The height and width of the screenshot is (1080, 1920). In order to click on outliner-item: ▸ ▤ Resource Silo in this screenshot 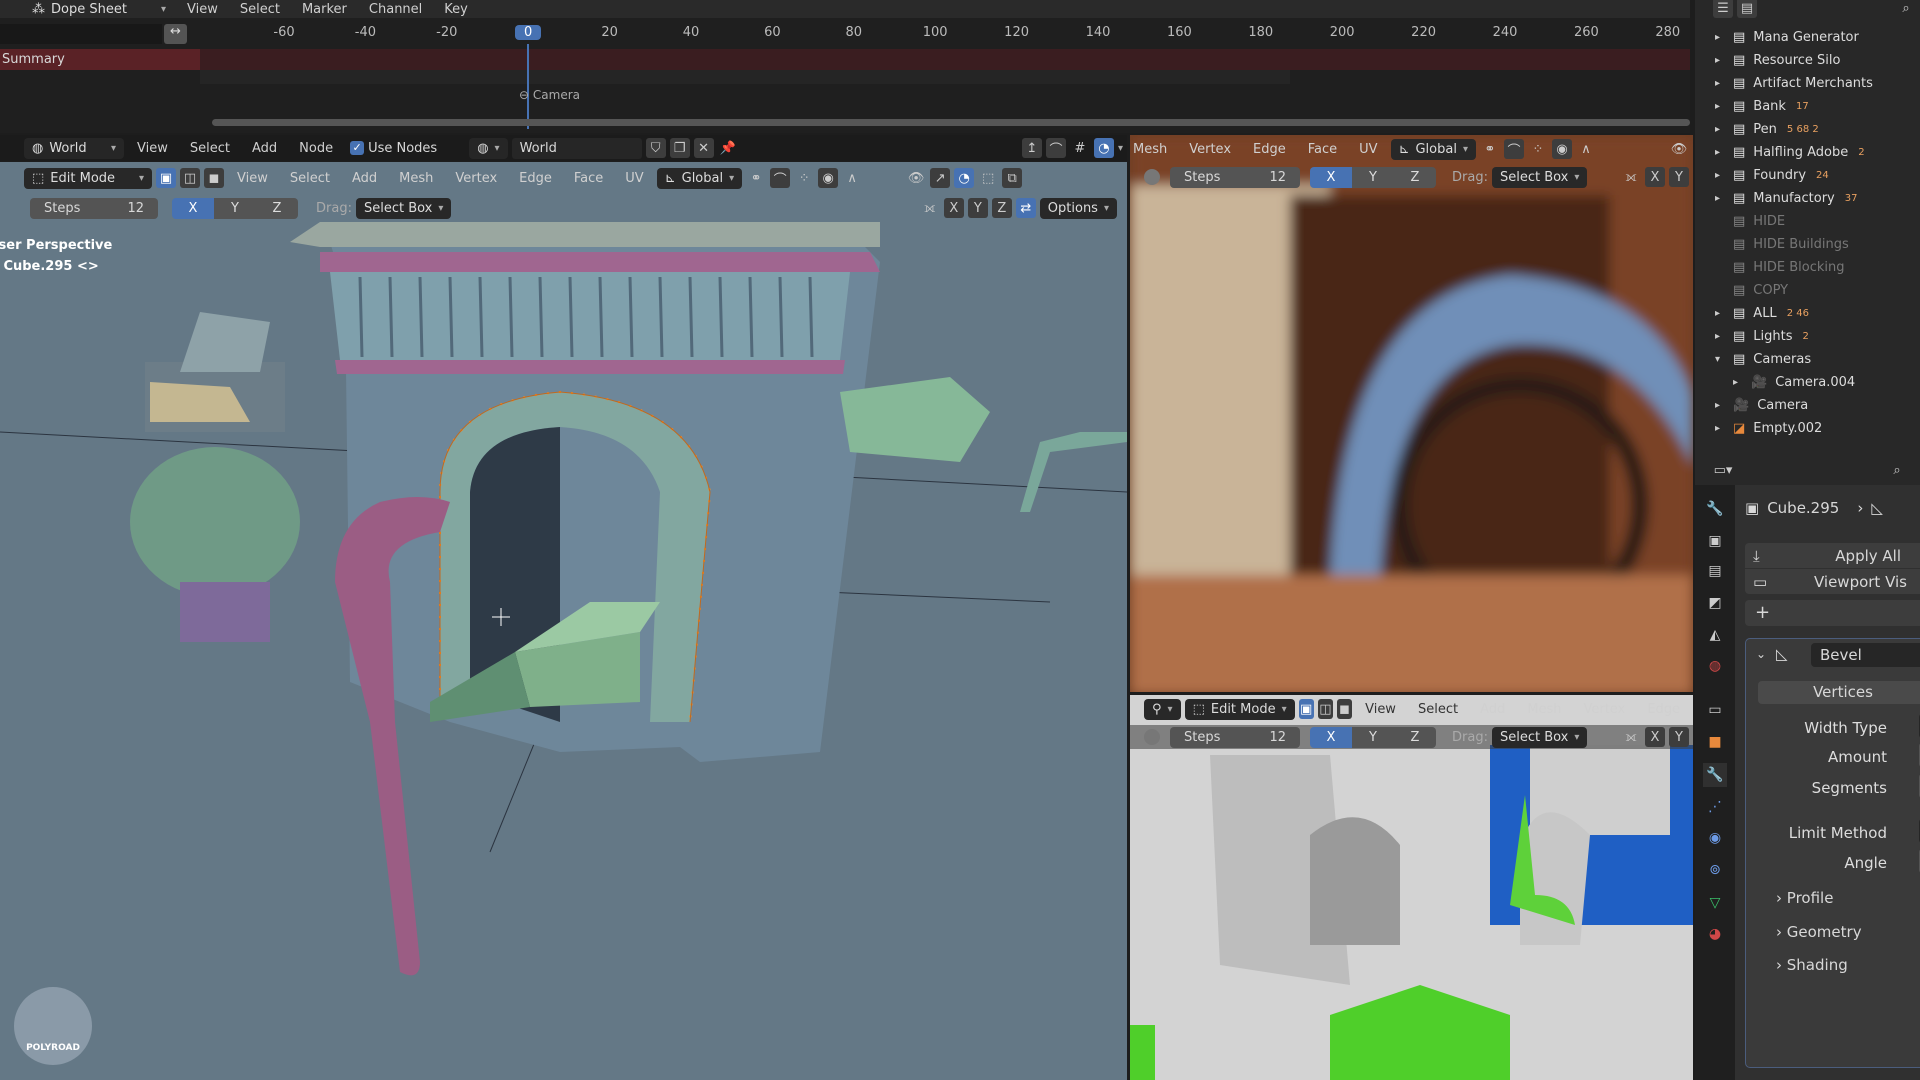, I will do `click(1767, 60)`.